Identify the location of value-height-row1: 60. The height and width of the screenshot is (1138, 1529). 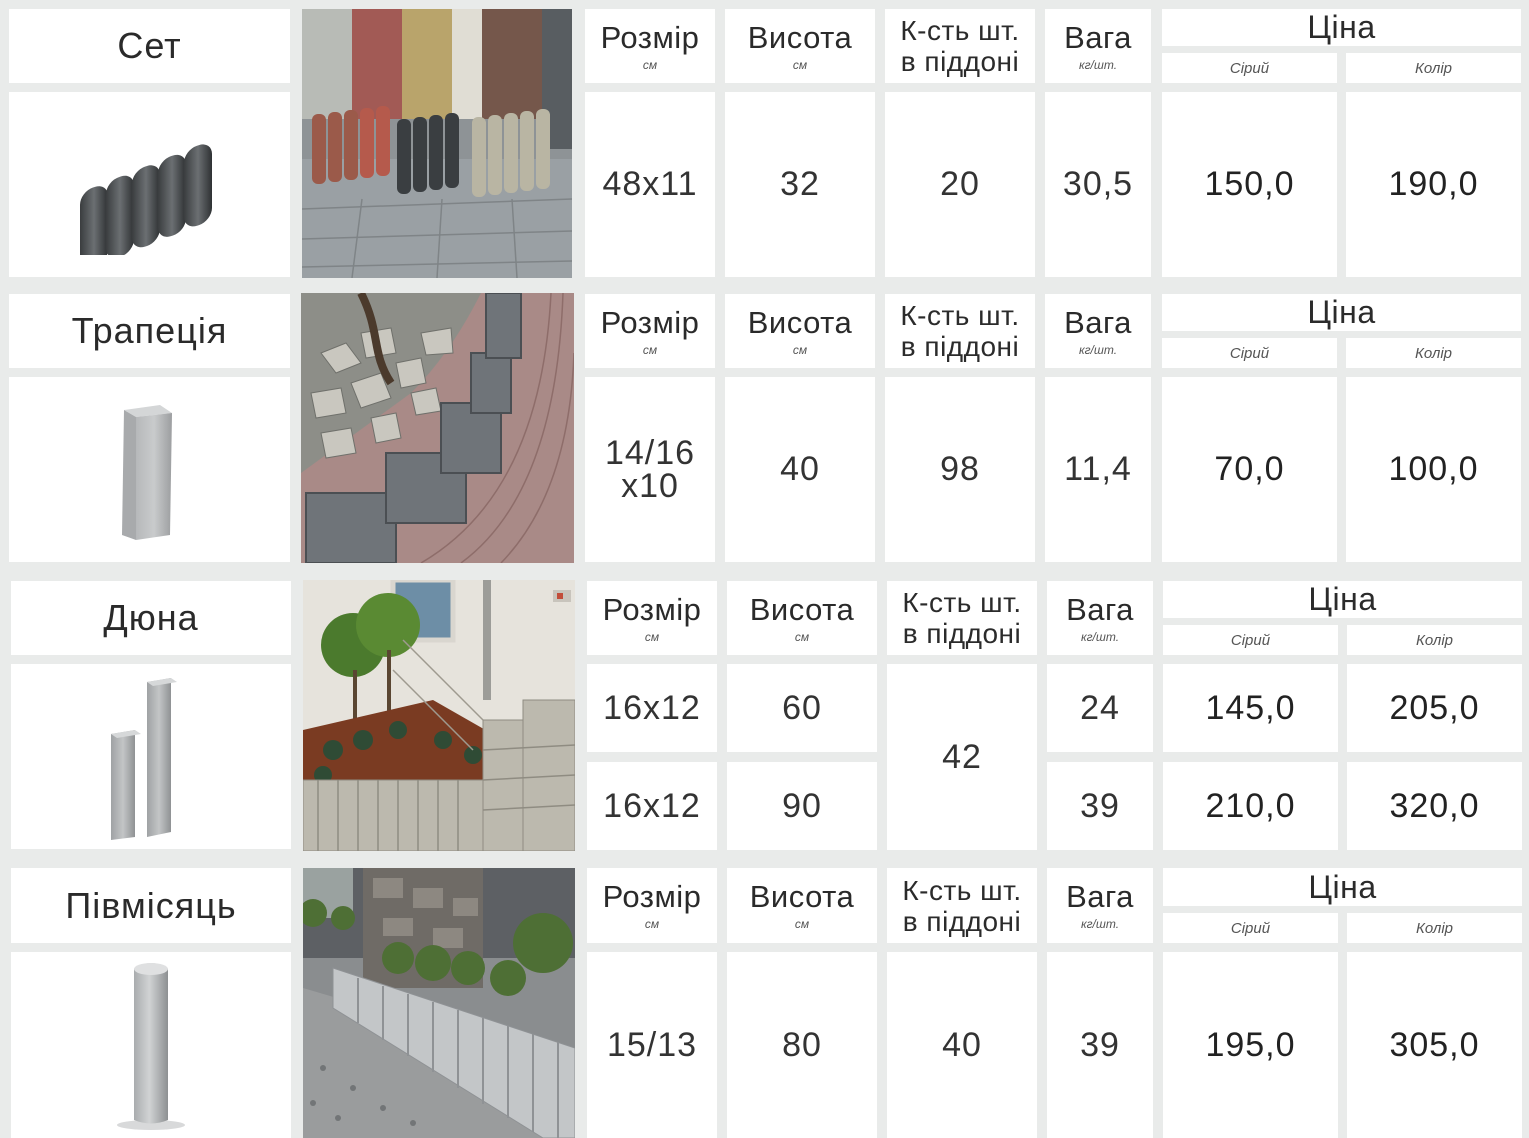
(802, 708).